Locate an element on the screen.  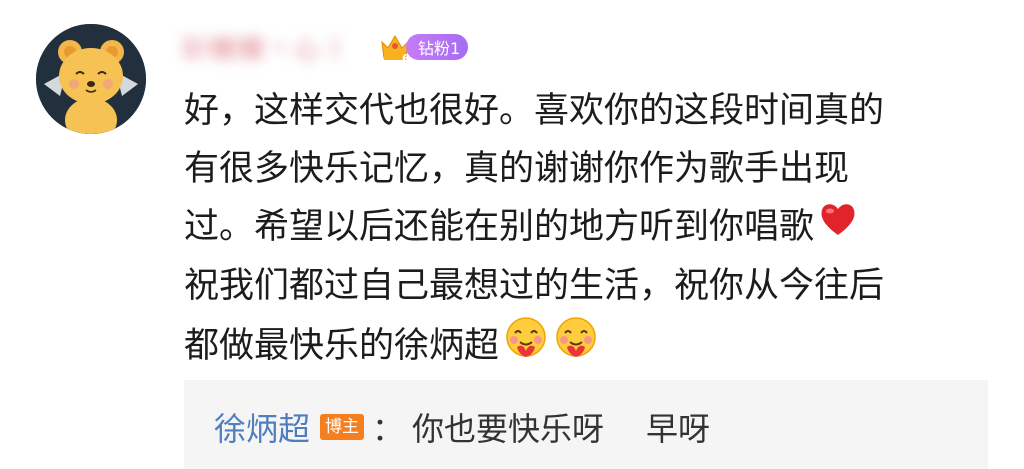
comment-line: 祝我们都过自己最想过的生活，祝你从今往后 is located at coordinates (534, 286).